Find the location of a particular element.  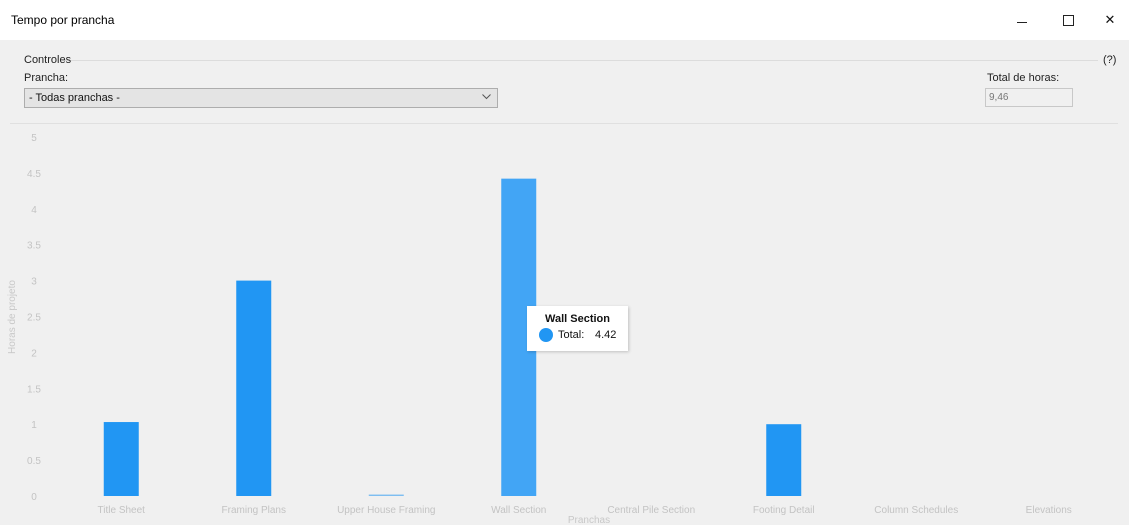

maximize-button is located at coordinates (1068, 20).